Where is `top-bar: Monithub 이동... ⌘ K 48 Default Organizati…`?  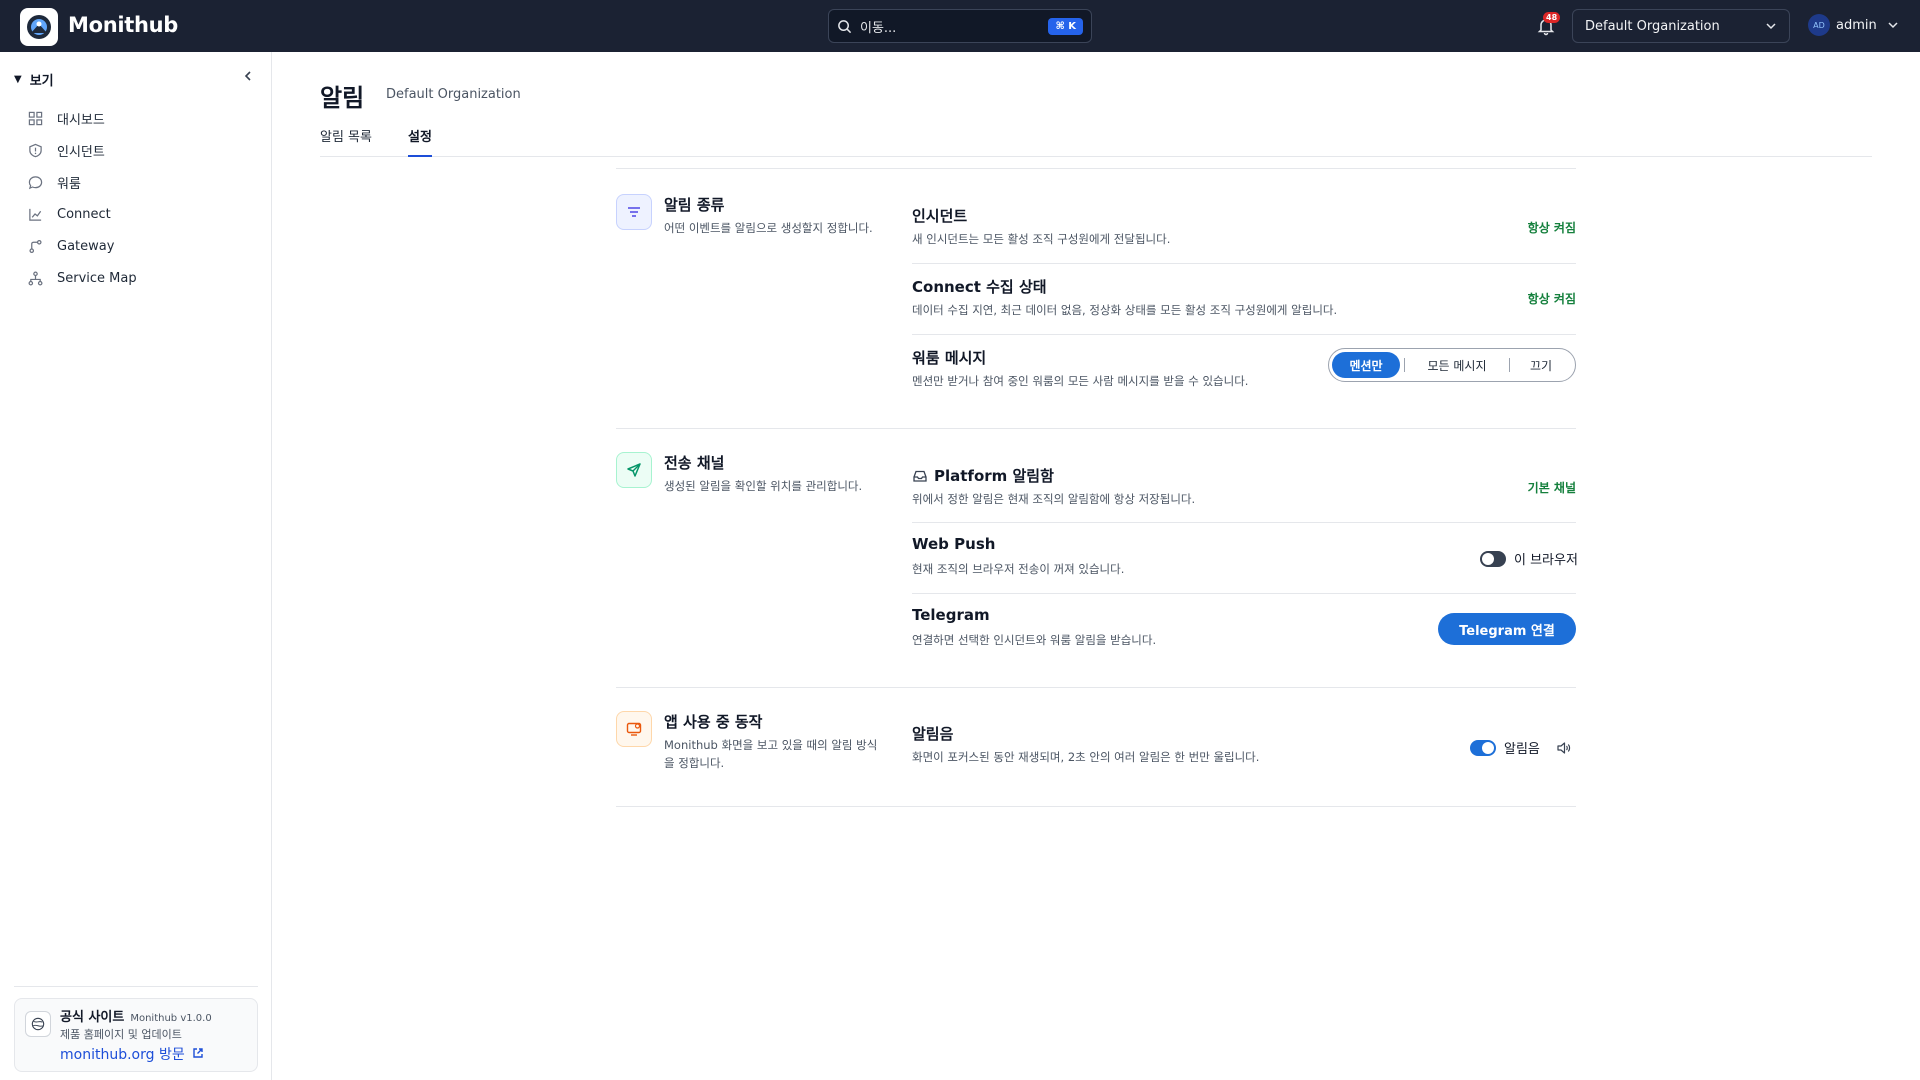
top-bar: Monithub 이동... ⌘ K 48 Default Organizati… is located at coordinates (960, 26).